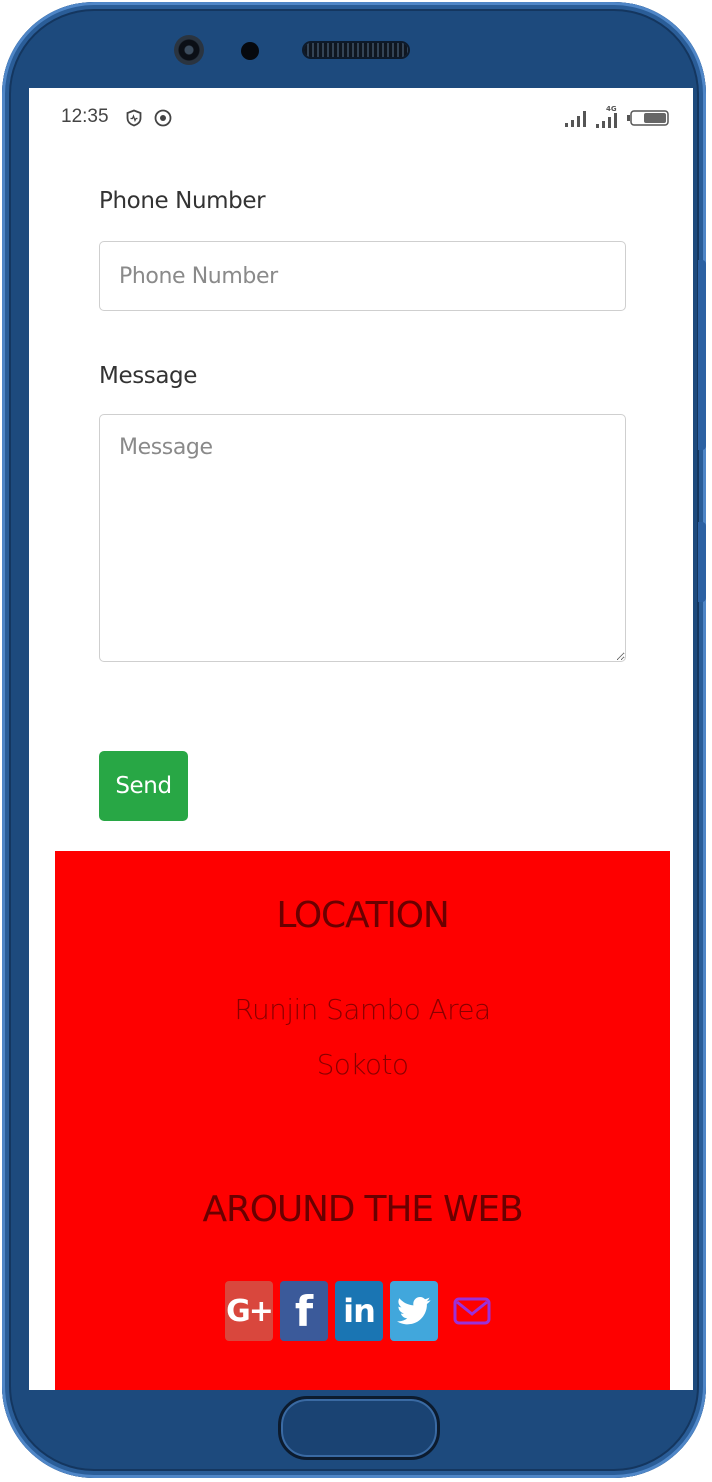 This screenshot has width=712, height=1482. What do you see at coordinates (702, 562) in the screenshot?
I see `power-button` at bounding box center [702, 562].